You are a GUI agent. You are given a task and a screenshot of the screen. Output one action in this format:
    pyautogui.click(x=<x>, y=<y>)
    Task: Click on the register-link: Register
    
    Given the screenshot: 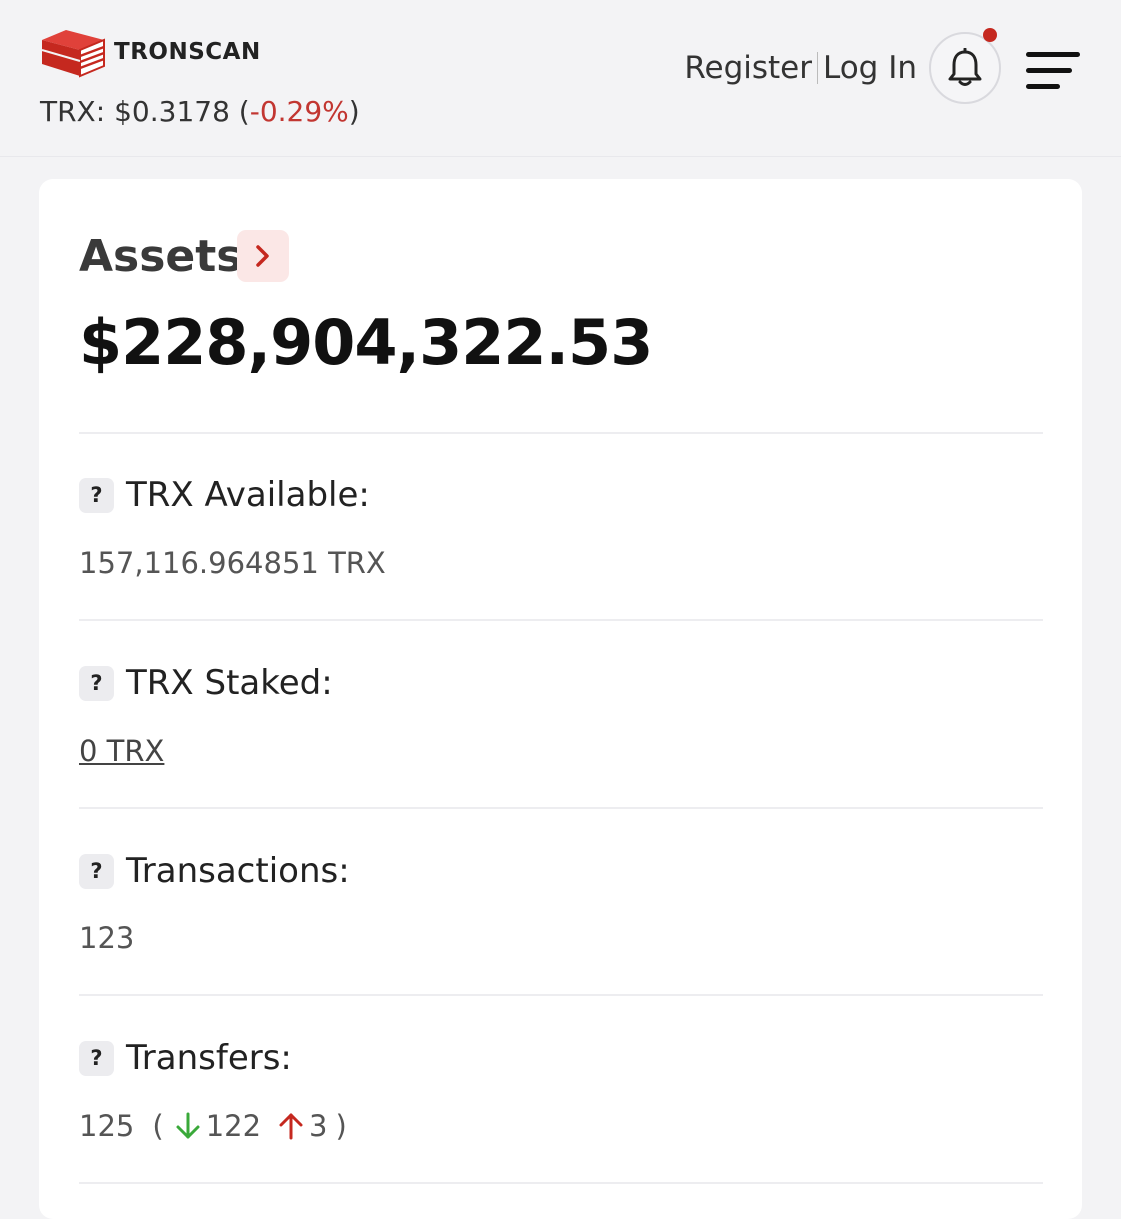 What is the action you would take?
    pyautogui.click(x=748, y=68)
    